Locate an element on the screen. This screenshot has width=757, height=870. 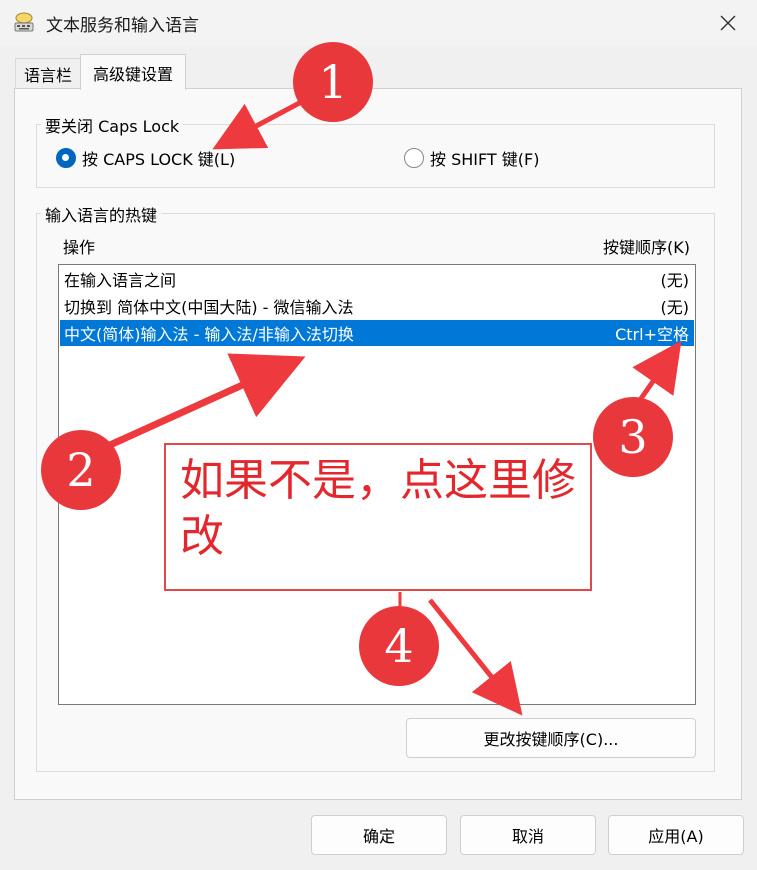
annotation-badge-1: 1 is located at coordinates (333, 82).